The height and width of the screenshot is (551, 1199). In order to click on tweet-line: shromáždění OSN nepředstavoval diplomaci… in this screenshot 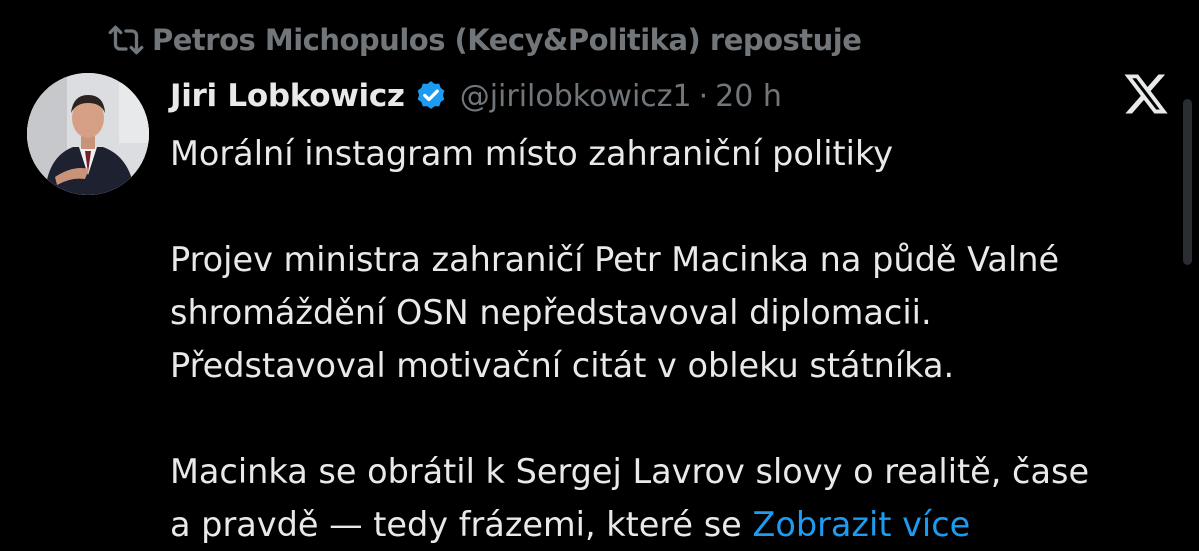, I will do `click(551, 312)`.